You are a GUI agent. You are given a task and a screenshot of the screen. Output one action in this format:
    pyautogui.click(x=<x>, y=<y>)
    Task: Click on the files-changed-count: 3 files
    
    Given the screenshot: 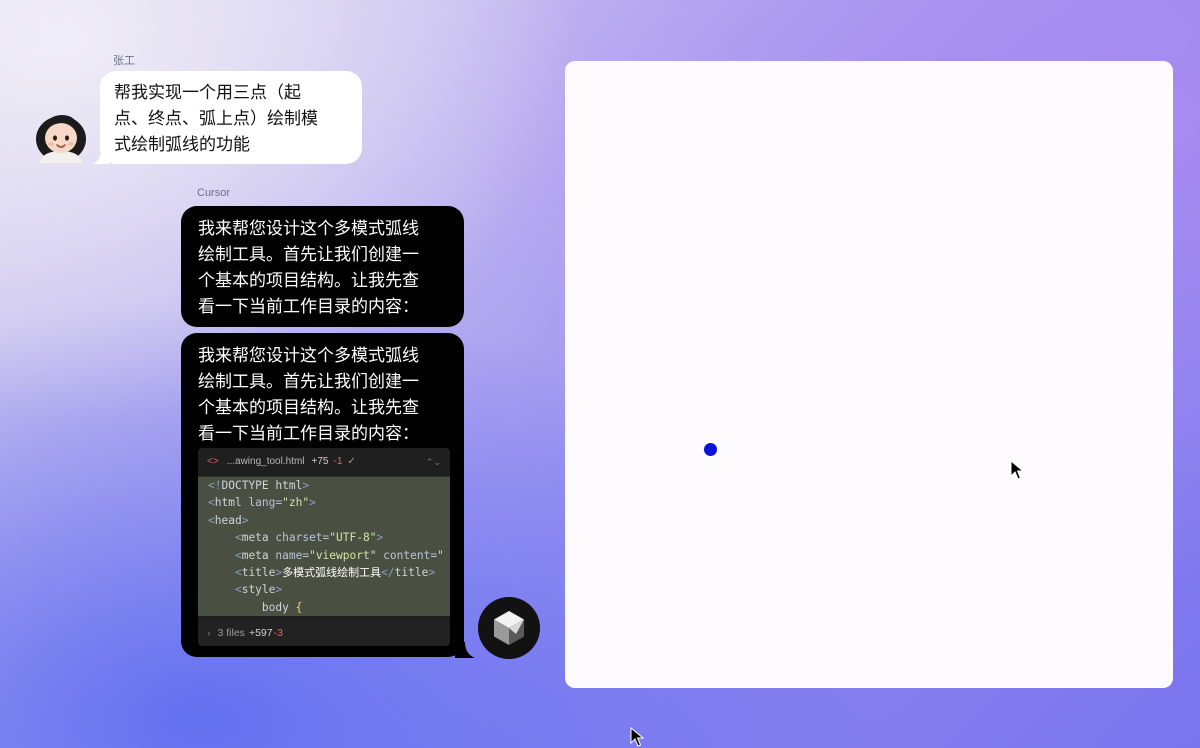 What is the action you would take?
    pyautogui.click(x=231, y=632)
    